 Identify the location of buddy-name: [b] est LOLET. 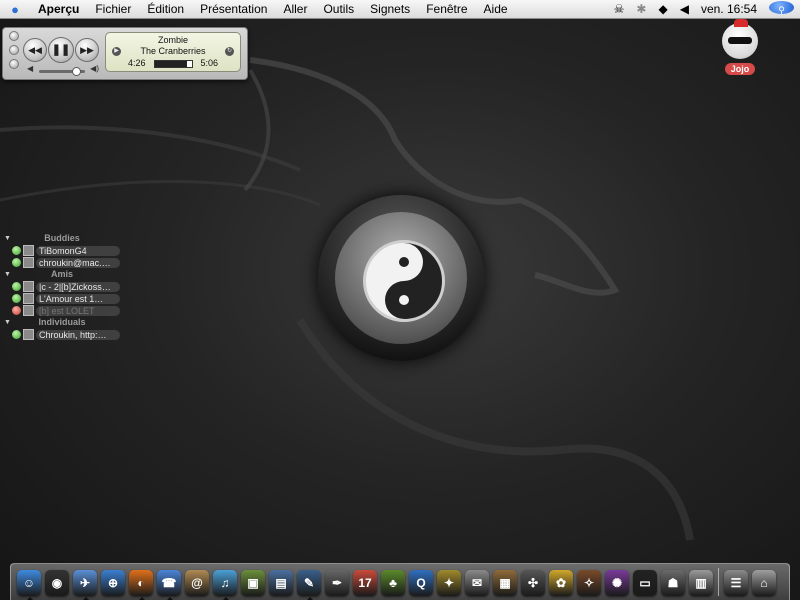
(78, 310).